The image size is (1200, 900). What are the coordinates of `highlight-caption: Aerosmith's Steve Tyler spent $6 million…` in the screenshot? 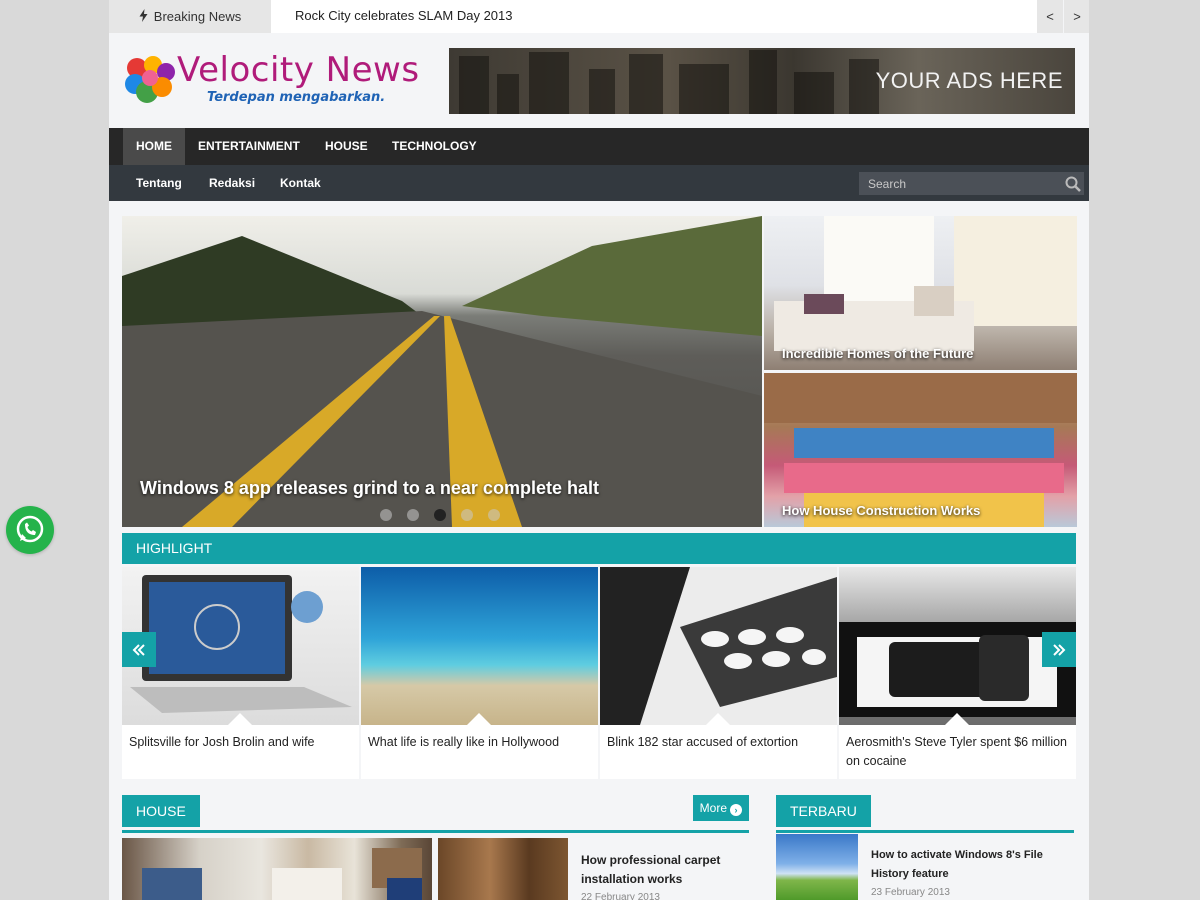 It's located at (957, 752).